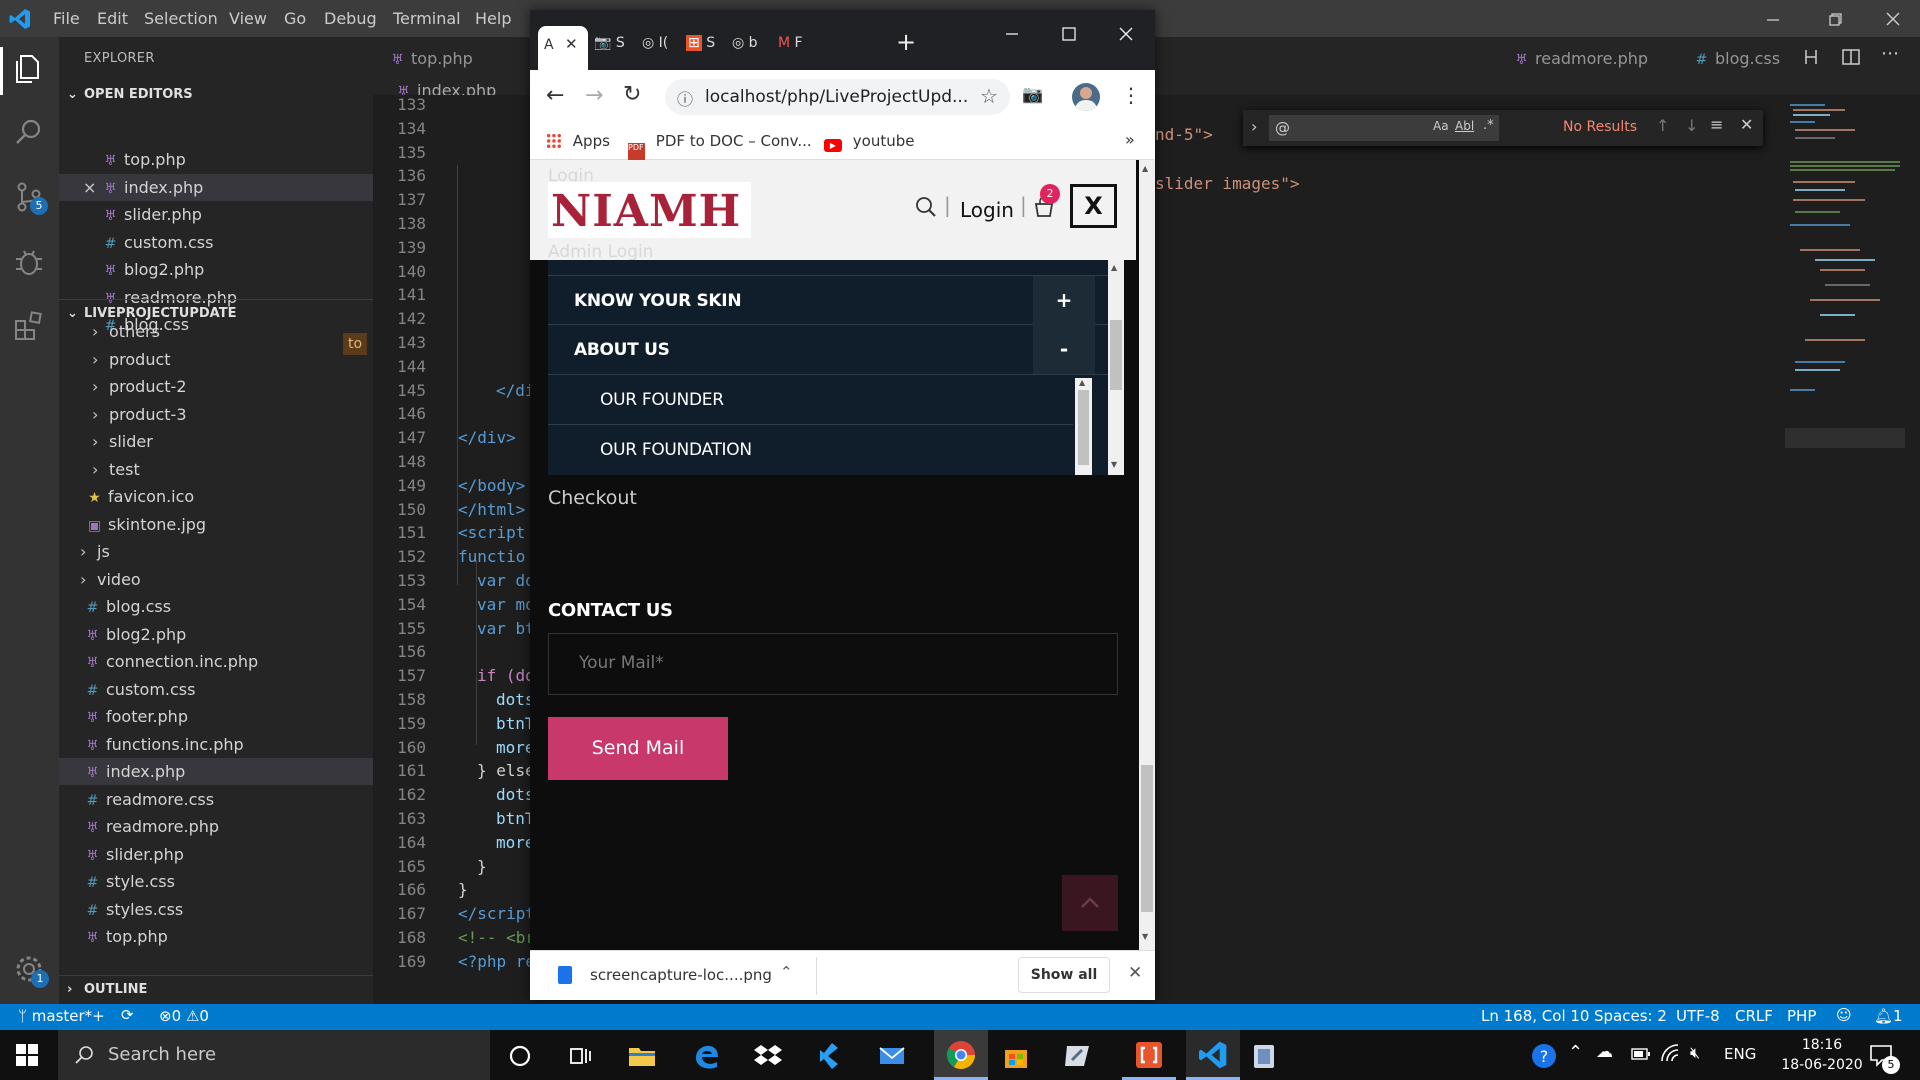  I want to click on store-icon, so click(1016, 1056).